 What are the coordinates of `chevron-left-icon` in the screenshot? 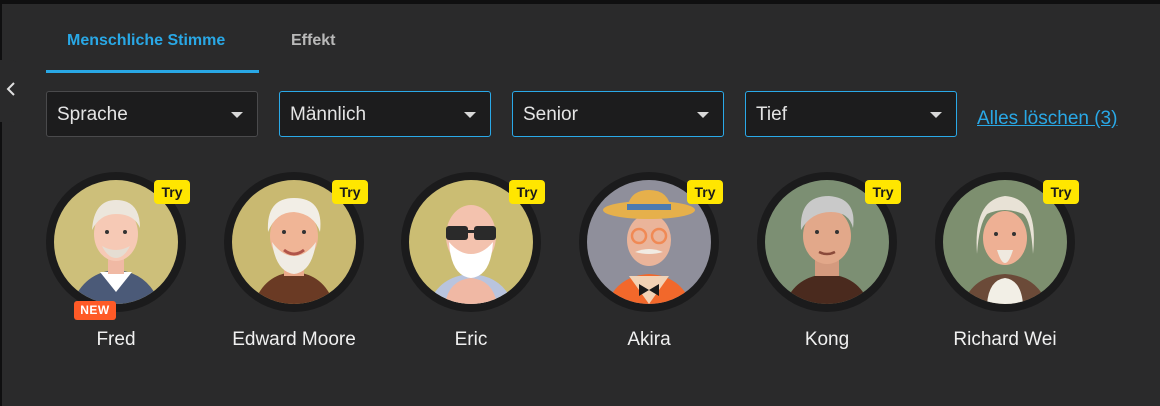 It's located at (11, 91).